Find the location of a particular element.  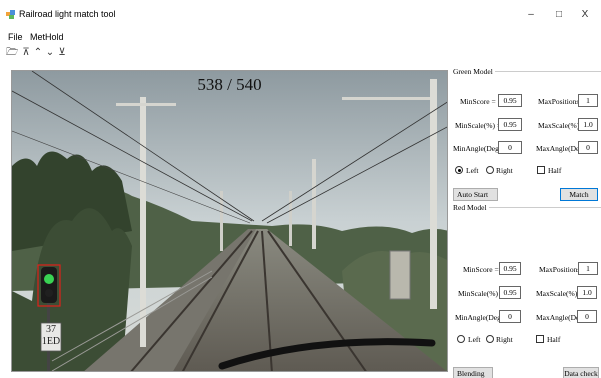

red-max-scale-field: 1.0 is located at coordinates (587, 292).